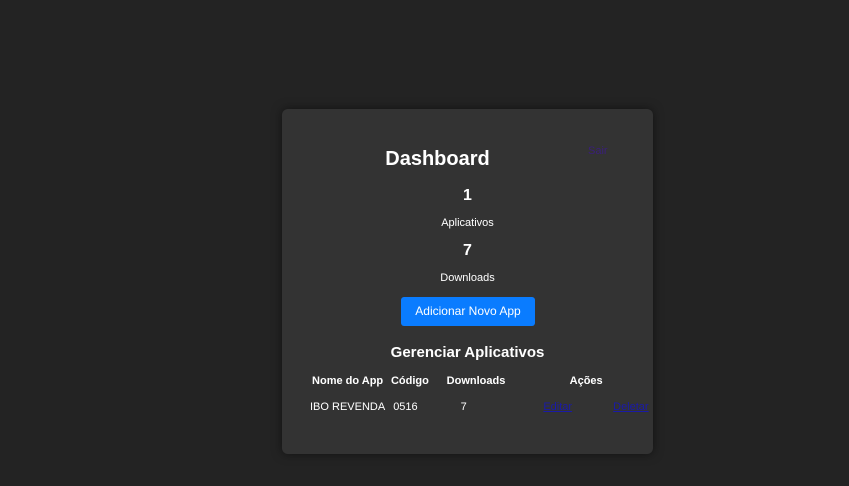 This screenshot has height=486, width=849. I want to click on header-app-name: Nome do App, so click(348, 381).